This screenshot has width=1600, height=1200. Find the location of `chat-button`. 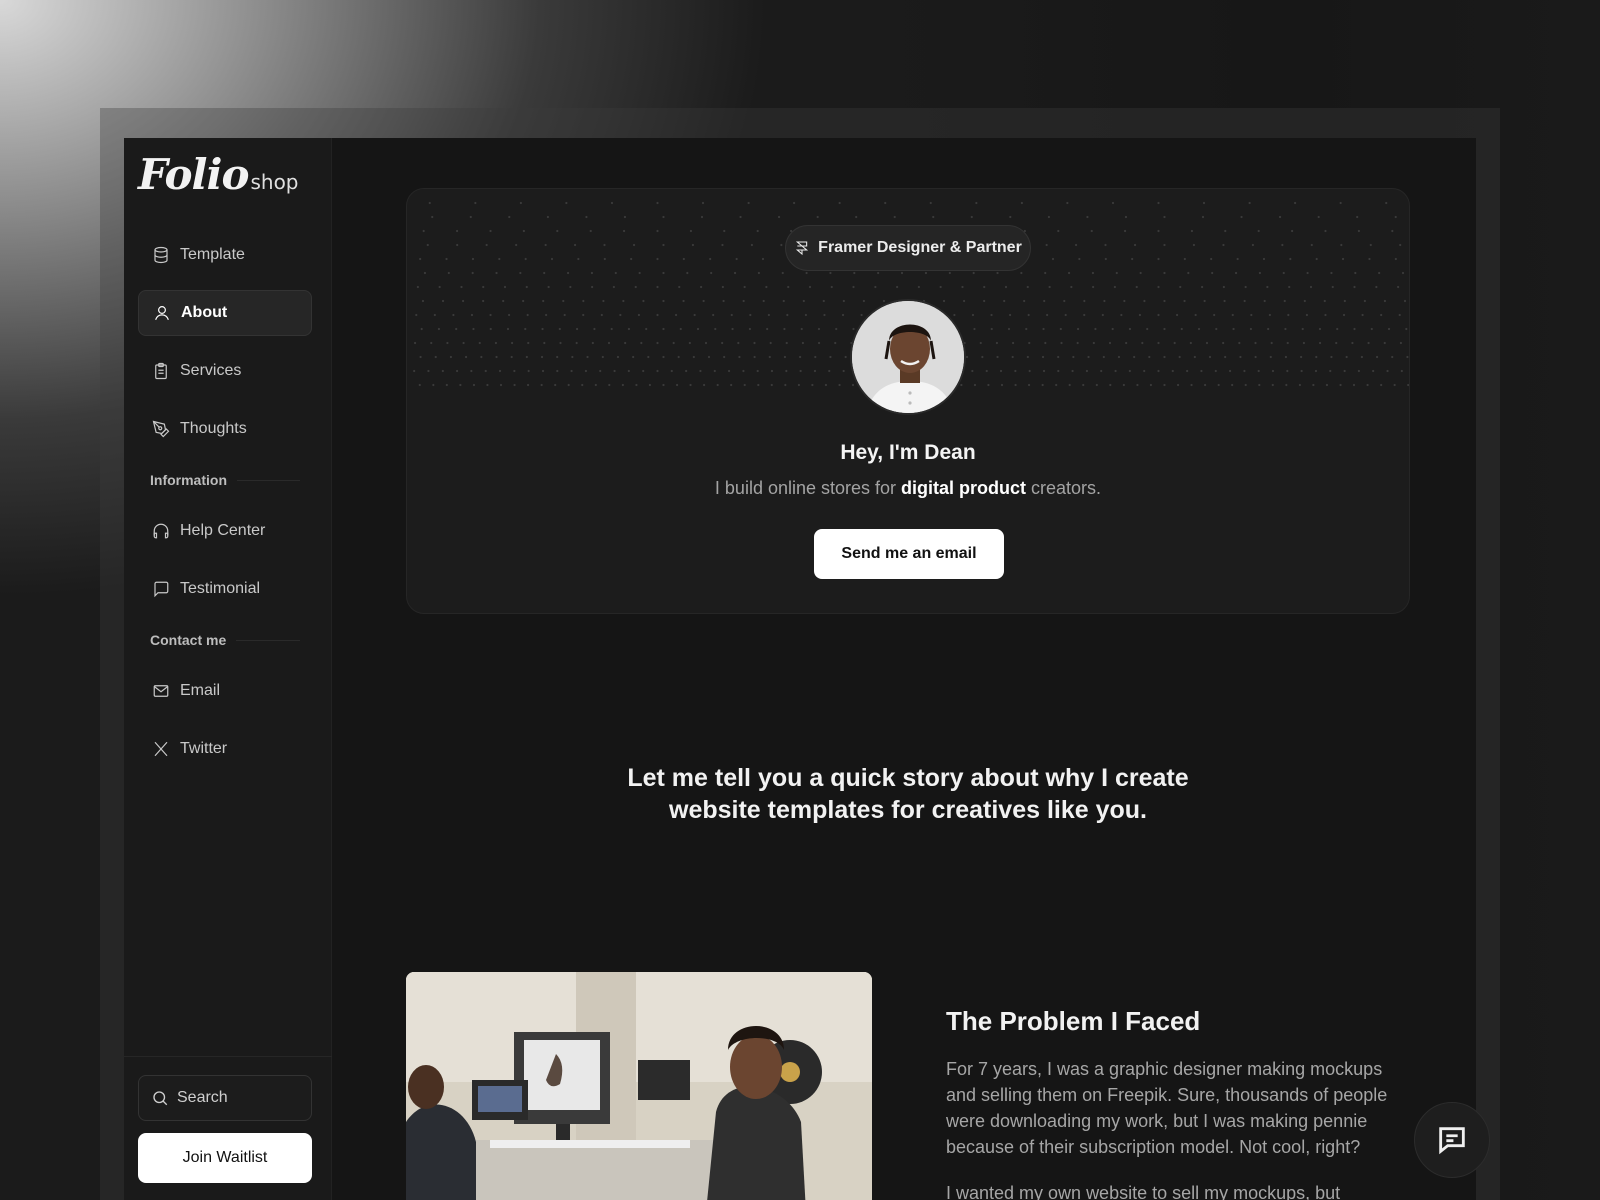

chat-button is located at coordinates (1452, 1140).